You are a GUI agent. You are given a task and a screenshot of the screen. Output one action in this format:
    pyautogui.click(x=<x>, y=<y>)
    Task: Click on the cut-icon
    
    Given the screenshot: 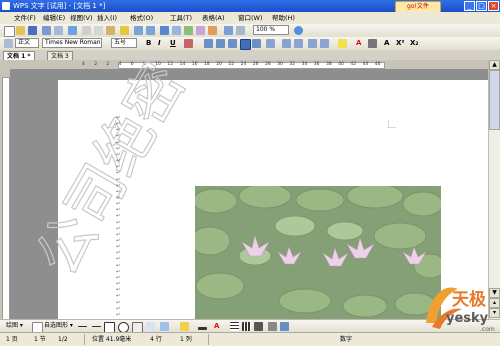 What is the action you would take?
    pyautogui.click(x=86, y=30)
    